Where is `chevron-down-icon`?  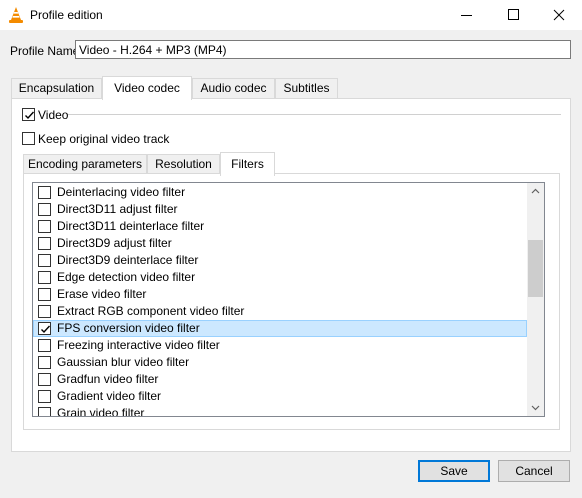 chevron-down-icon is located at coordinates (535, 408).